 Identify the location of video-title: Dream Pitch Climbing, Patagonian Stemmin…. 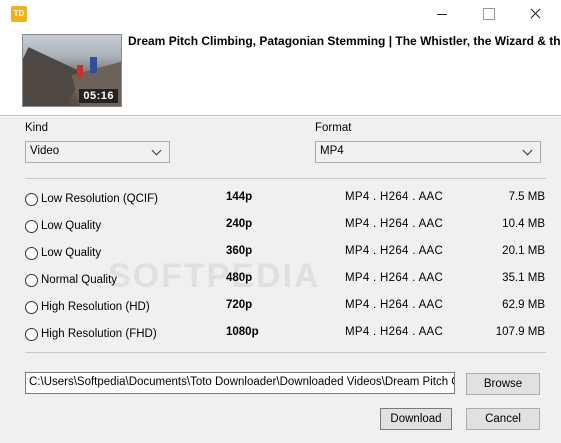
(344, 41).